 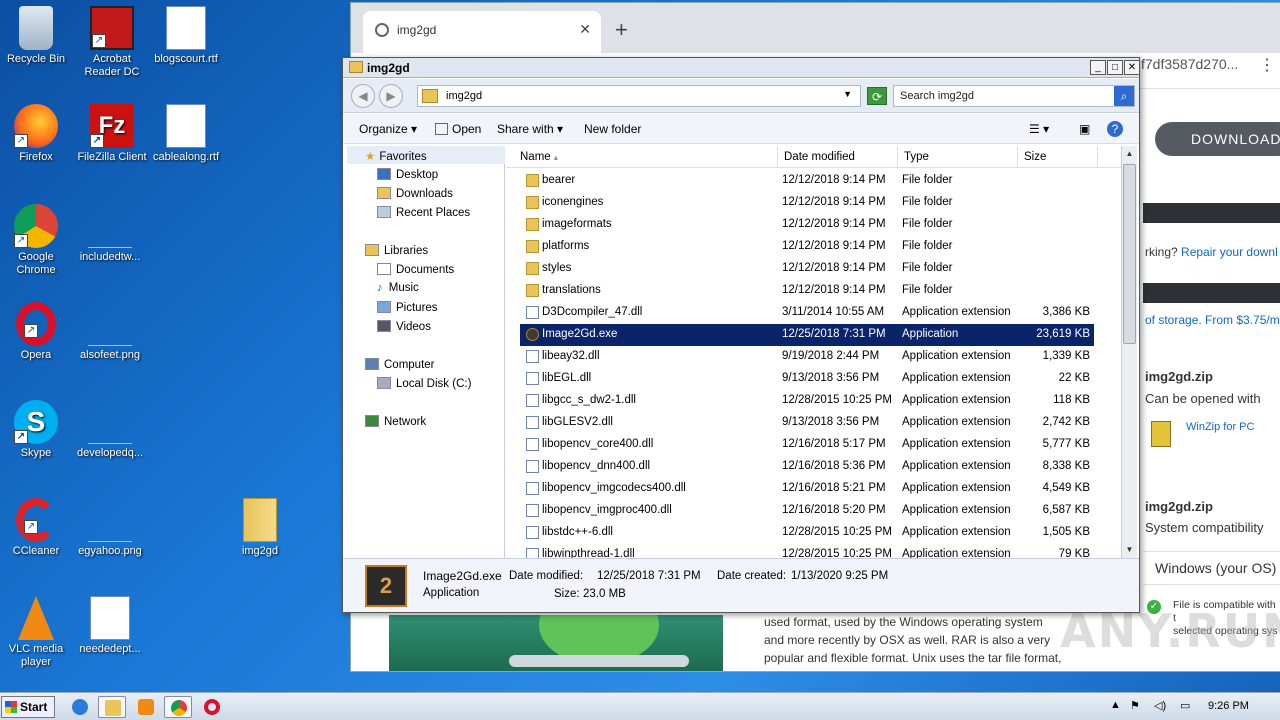 What do you see at coordinates (838, 157) in the screenshot?
I see `column-date-modified: Date modified` at bounding box center [838, 157].